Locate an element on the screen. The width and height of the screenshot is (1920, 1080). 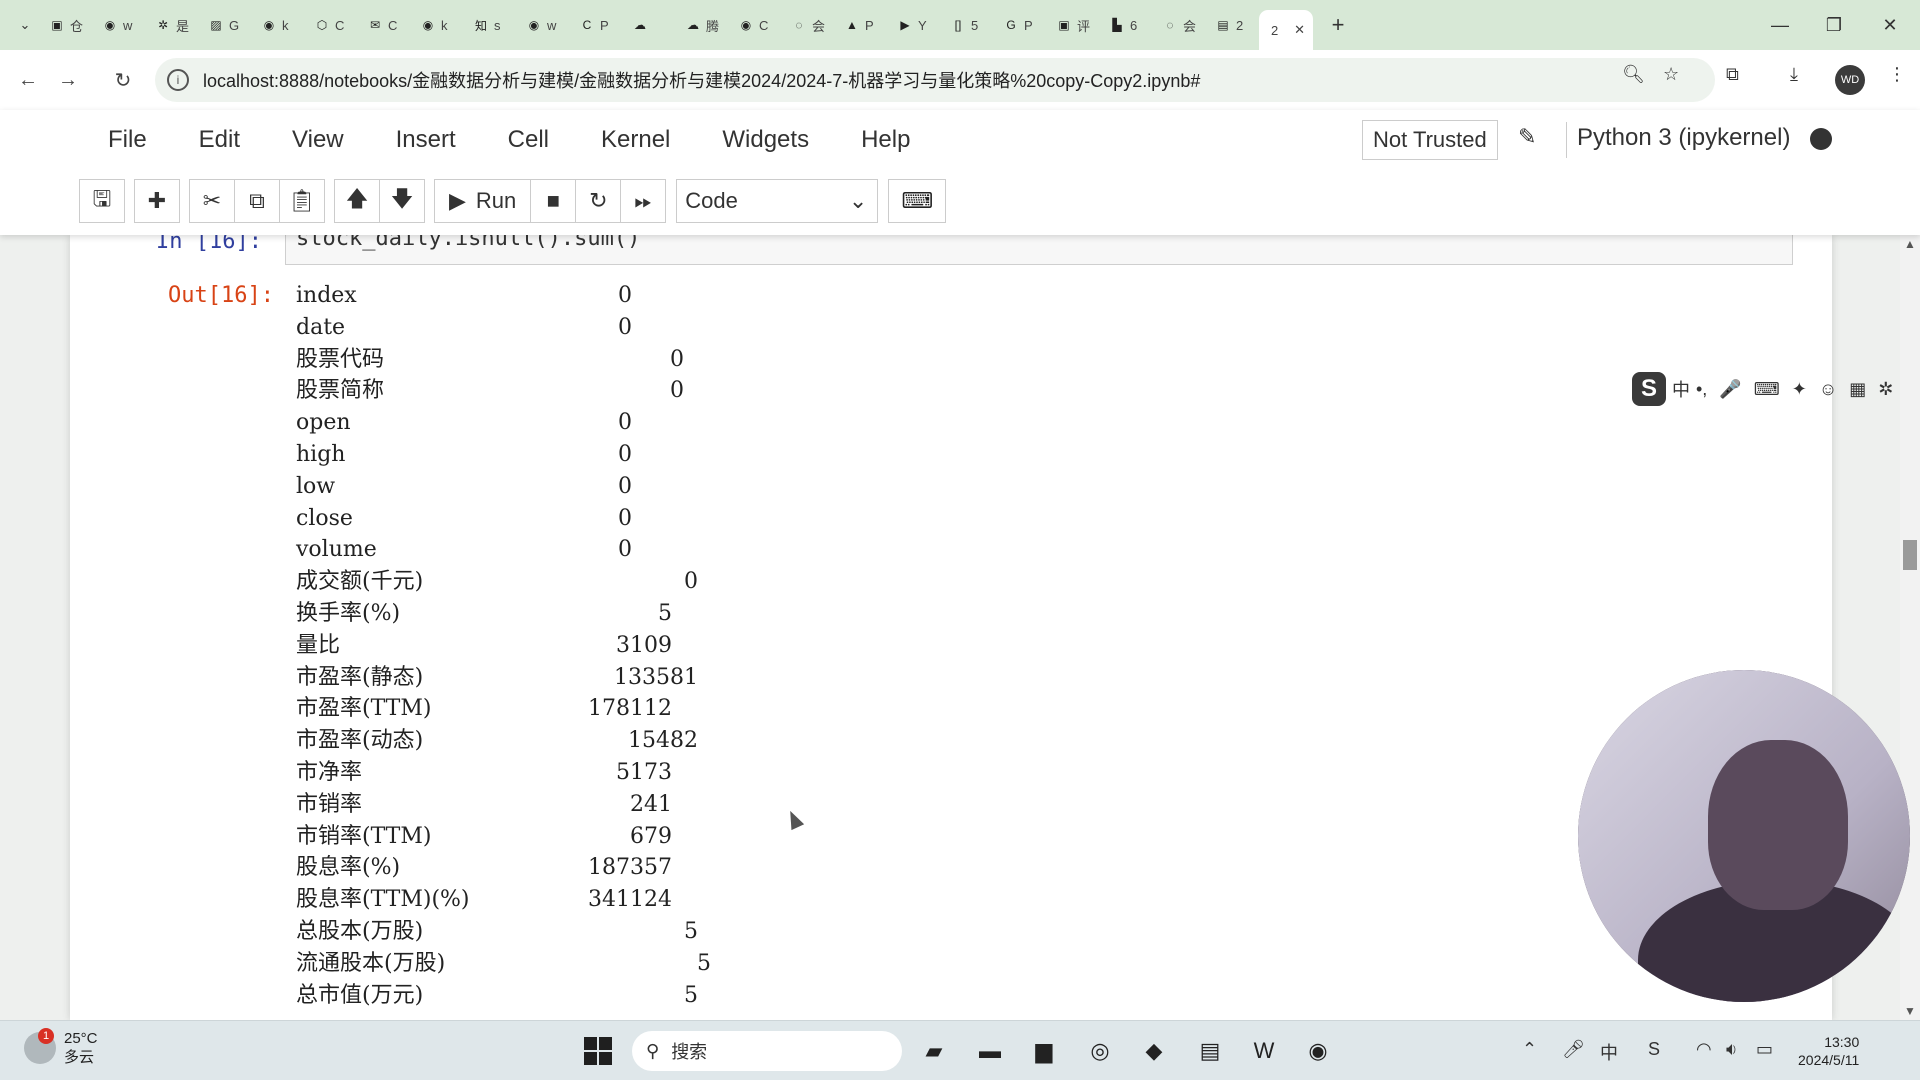
browser-tab: ▤ 2 is located at coordinates (1232, 25).